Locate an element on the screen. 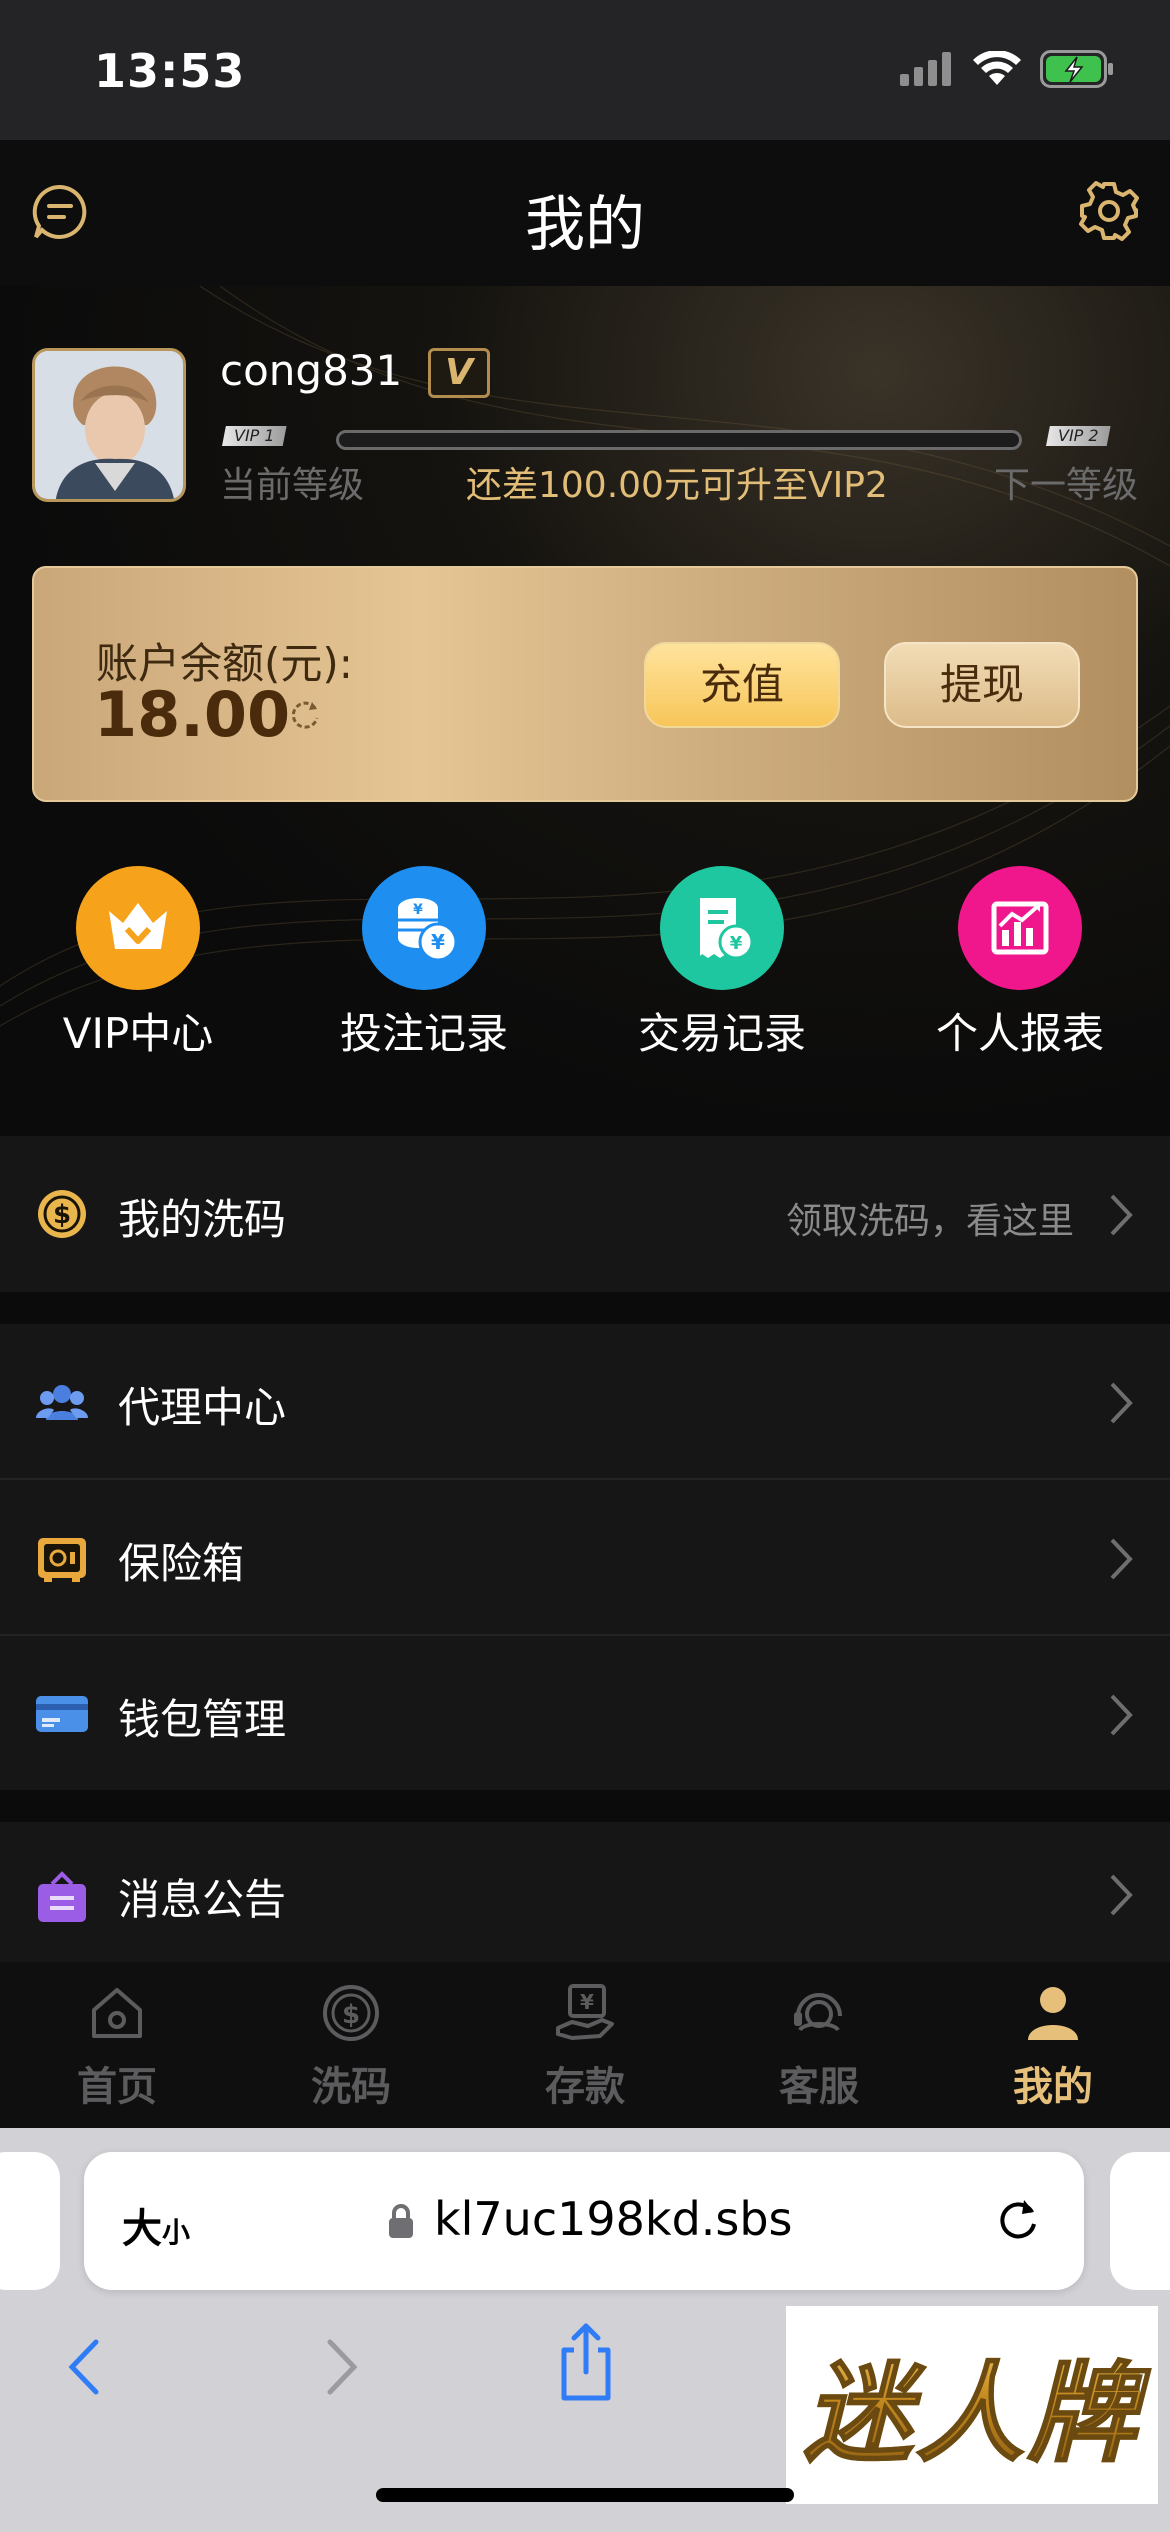 The image size is (1170, 2532). quick-action-label: 交易记录 is located at coordinates (721, 1033).